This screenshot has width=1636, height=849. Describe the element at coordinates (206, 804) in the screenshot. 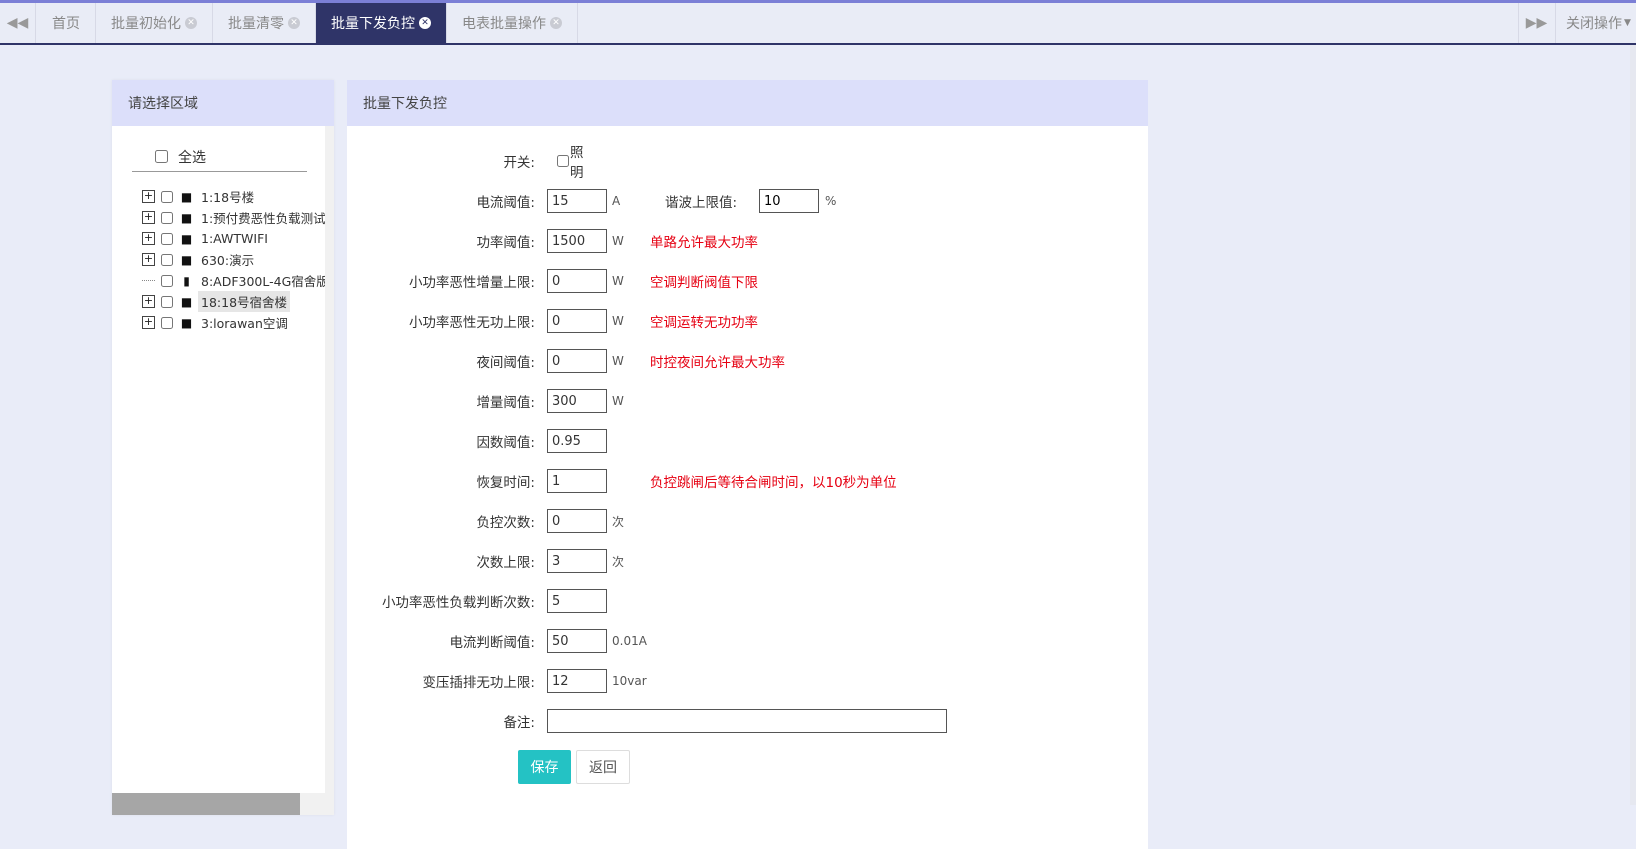

I see `scrollbar-thumb` at that location.